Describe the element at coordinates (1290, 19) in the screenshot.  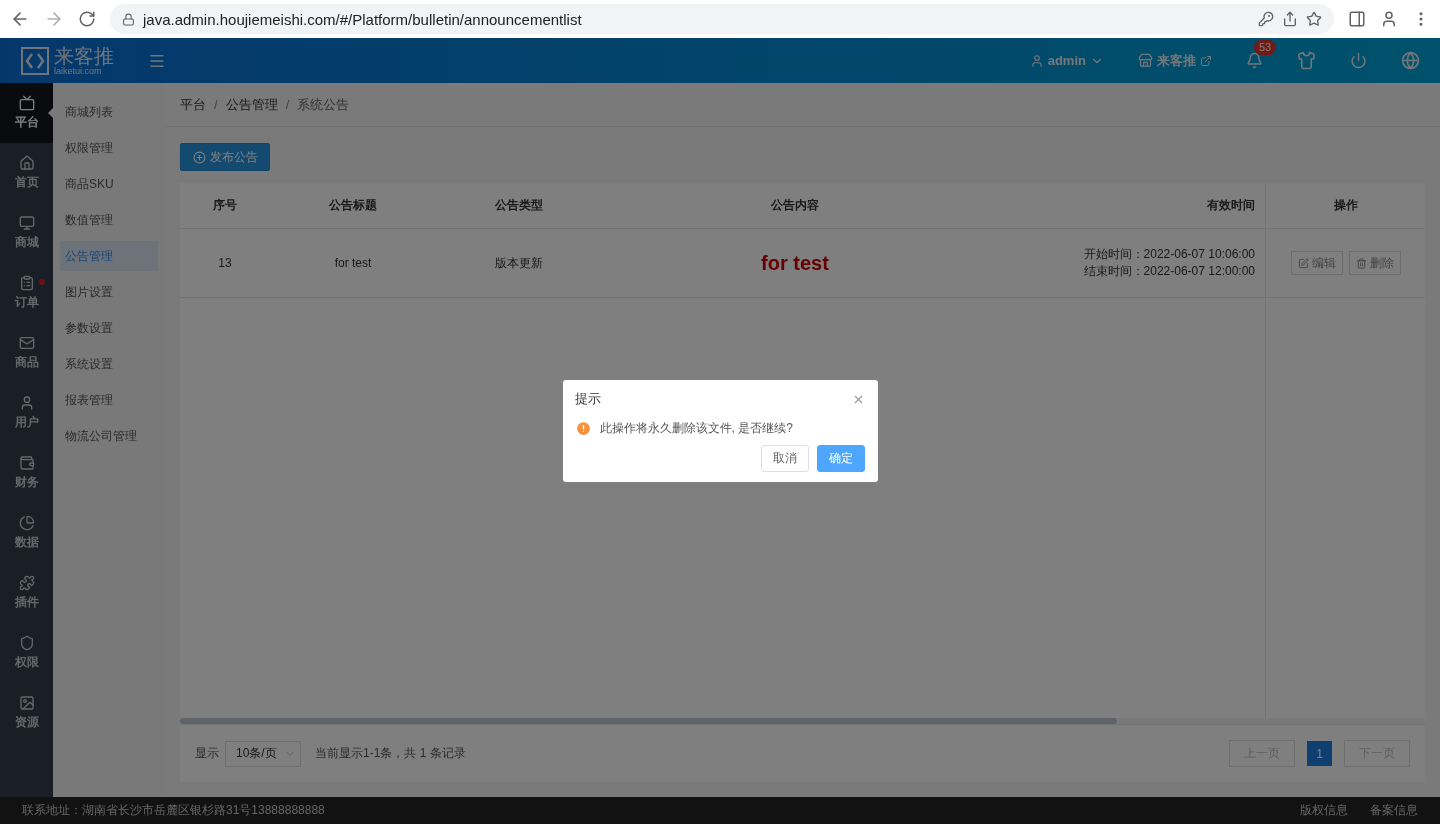
I see `share-icon` at that location.